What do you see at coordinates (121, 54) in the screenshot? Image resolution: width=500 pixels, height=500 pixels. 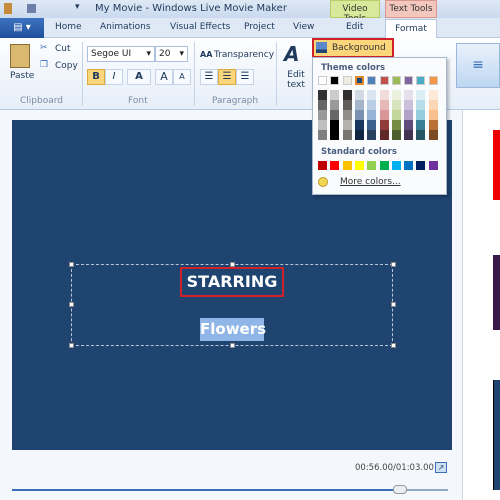 I see `font-family-select: Segoe UI ▾` at bounding box center [121, 54].